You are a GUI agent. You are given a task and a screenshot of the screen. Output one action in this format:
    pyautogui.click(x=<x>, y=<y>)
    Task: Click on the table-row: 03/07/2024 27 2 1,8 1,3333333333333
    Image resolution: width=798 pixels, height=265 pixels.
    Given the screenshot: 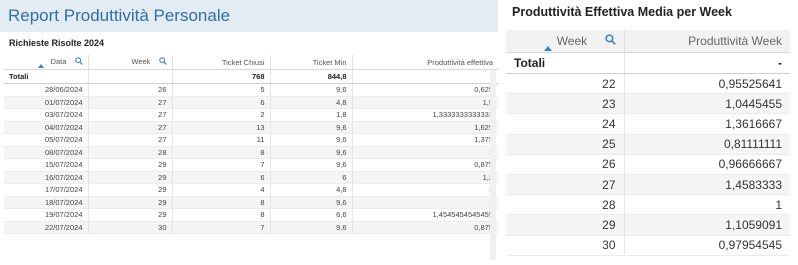 What is the action you would take?
    pyautogui.click(x=251, y=115)
    